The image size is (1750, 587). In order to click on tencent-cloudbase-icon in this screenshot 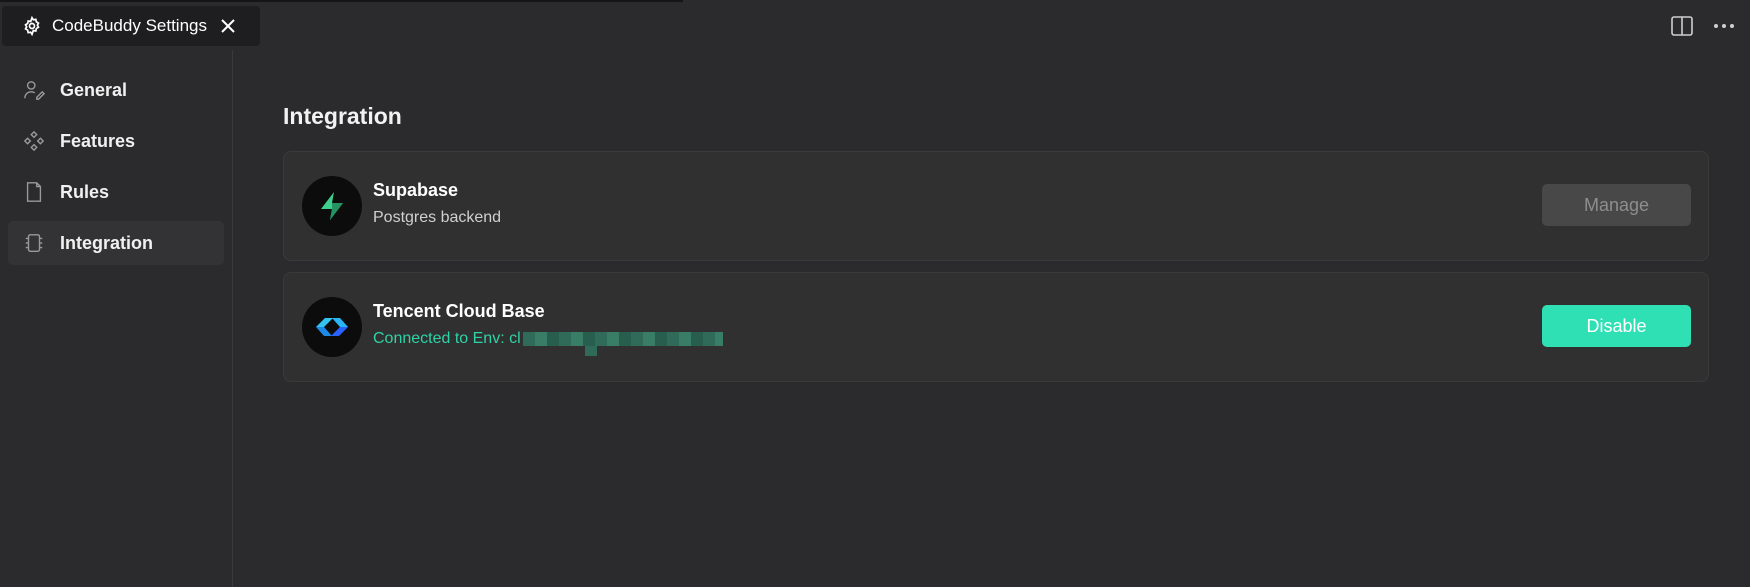, I will do `click(332, 327)`.